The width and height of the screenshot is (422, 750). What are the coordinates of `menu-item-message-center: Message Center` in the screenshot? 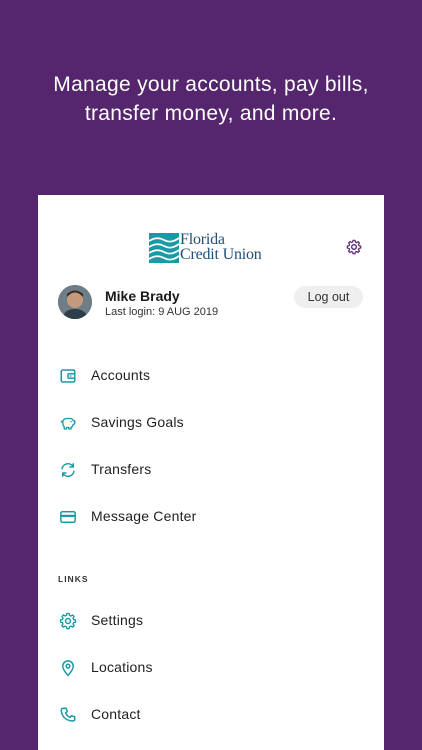 It's located at (211, 516).